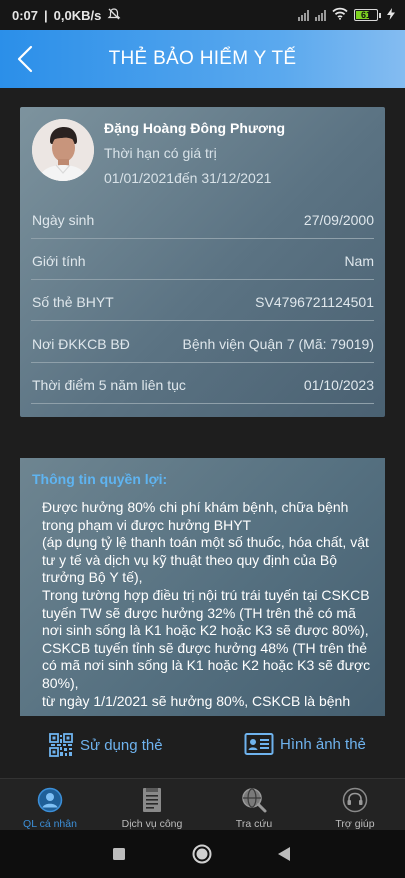 This screenshot has width=405, height=878. What do you see at coordinates (100, 479) in the screenshot?
I see `benefits-title: Thông tin quyền lợi:` at bounding box center [100, 479].